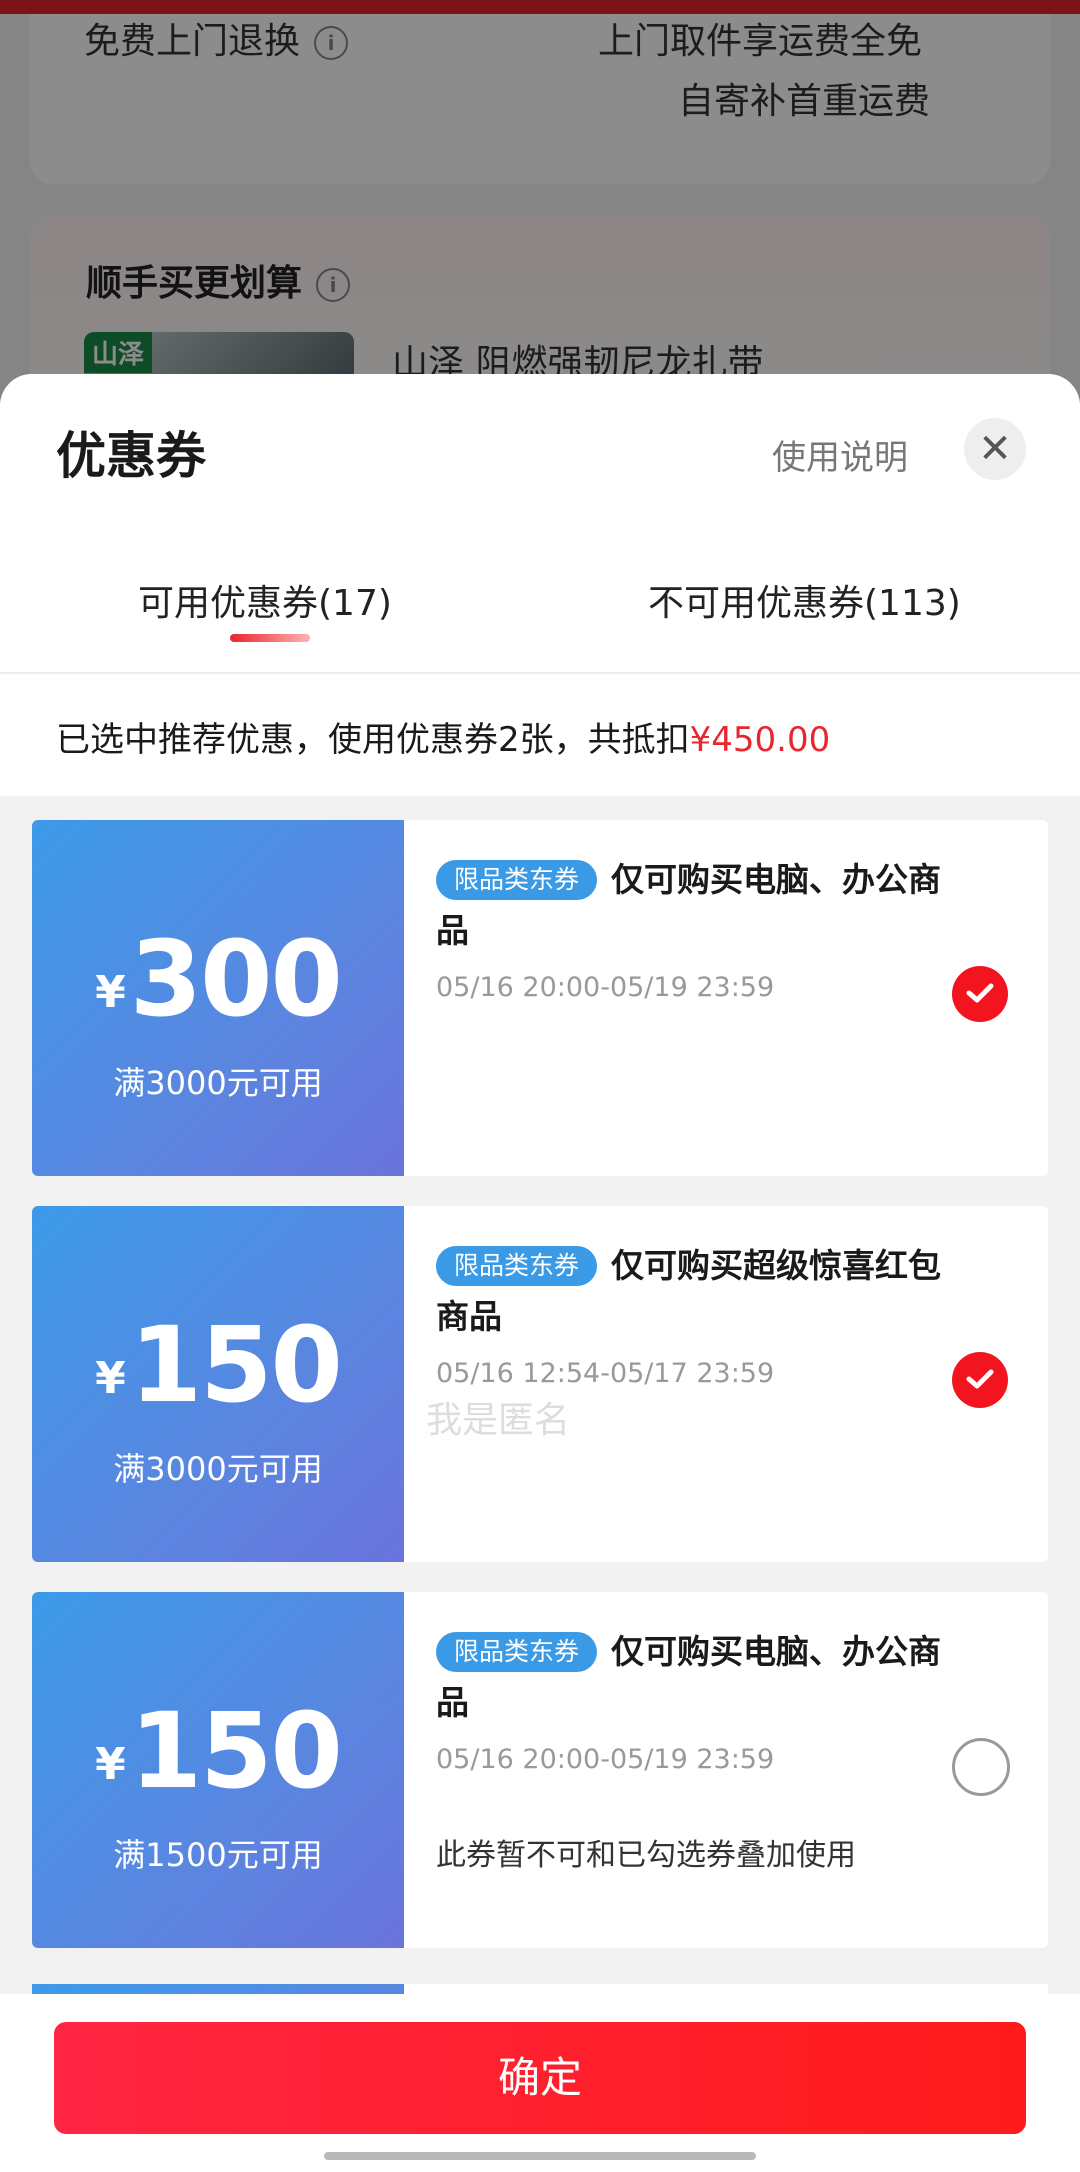 The image size is (1080, 2172). I want to click on coupon-value-panel: ¥150 满1500元可用, so click(218, 1770).